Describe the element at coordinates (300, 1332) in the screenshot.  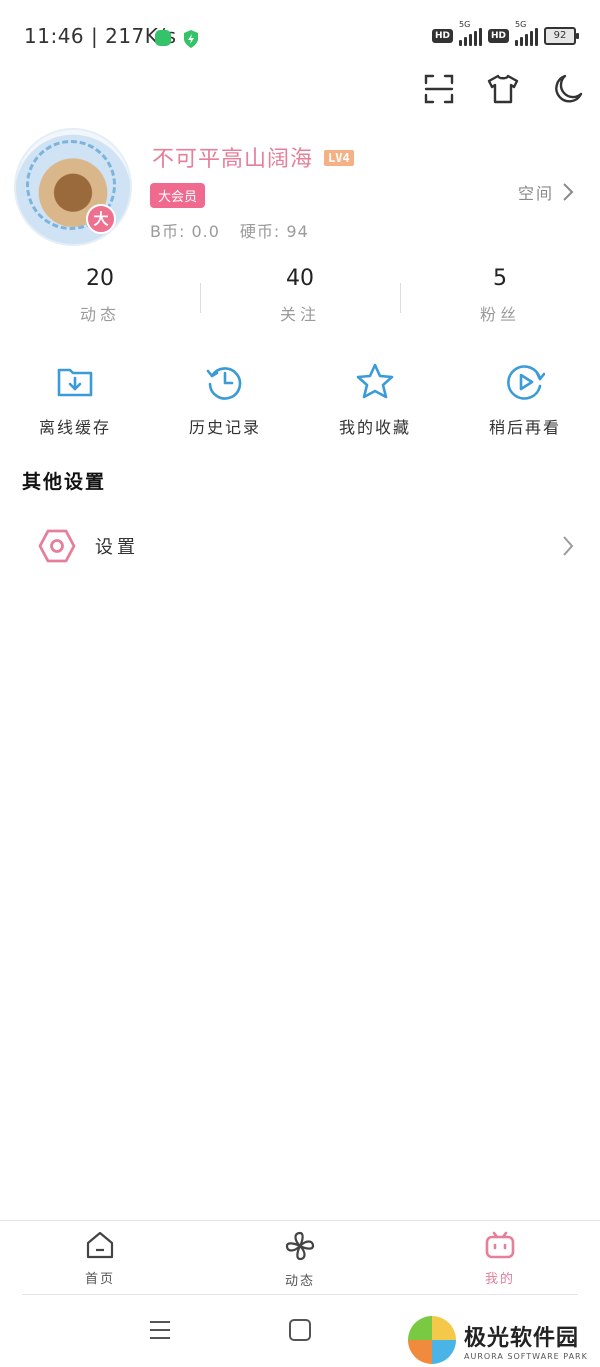
I see `home-square-icon` at that location.